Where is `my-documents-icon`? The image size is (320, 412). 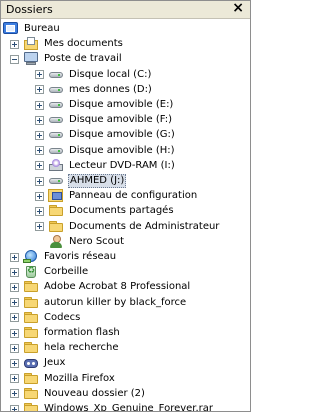
my-documents-icon is located at coordinates (31, 44).